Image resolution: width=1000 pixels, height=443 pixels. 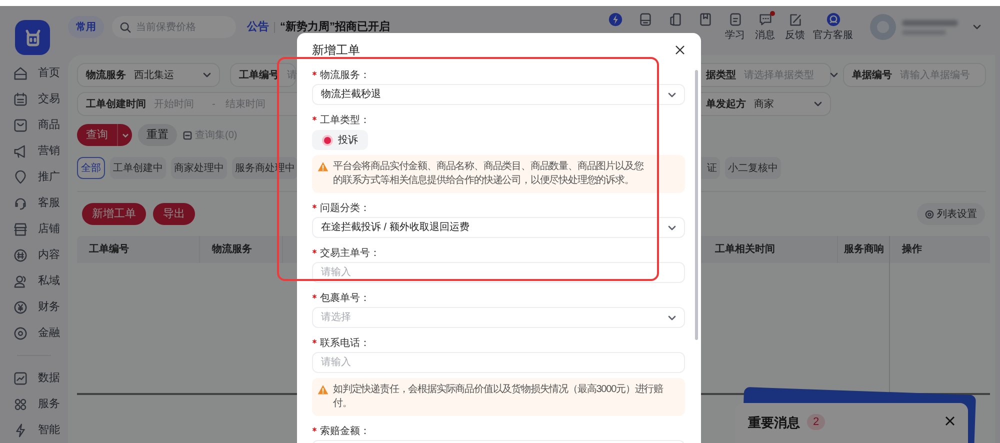 I want to click on caret-icon, so click(x=125, y=135).